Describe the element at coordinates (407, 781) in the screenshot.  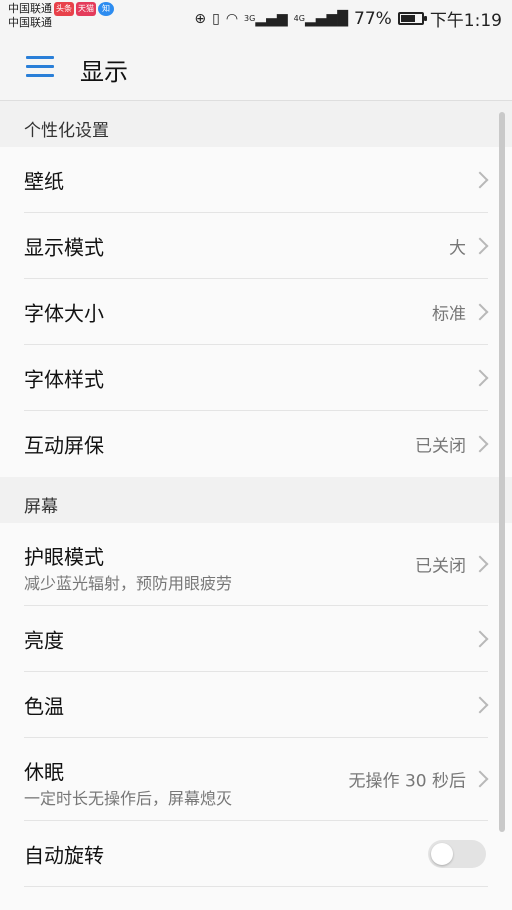
I see `setting-value: 无操作 30 秒后` at that location.